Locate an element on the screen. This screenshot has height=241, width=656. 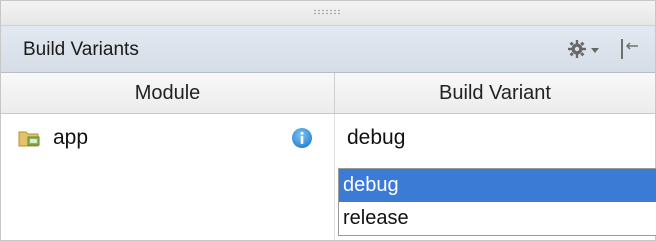
resize-grip-bar is located at coordinates (328, 13).